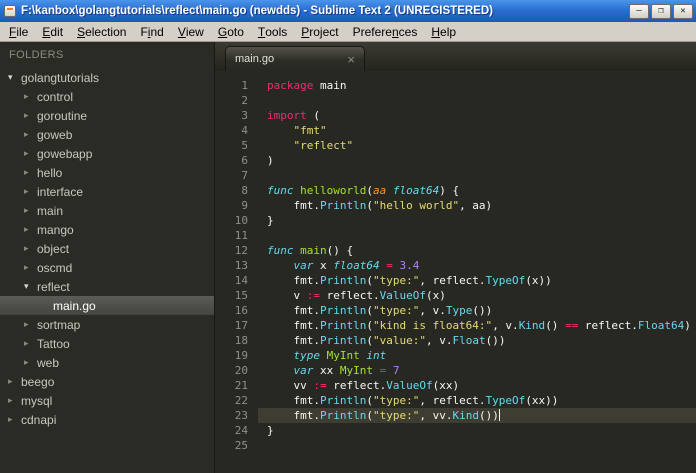  What do you see at coordinates (107, 248) in the screenshot?
I see `tree-item-object: ▸ object` at bounding box center [107, 248].